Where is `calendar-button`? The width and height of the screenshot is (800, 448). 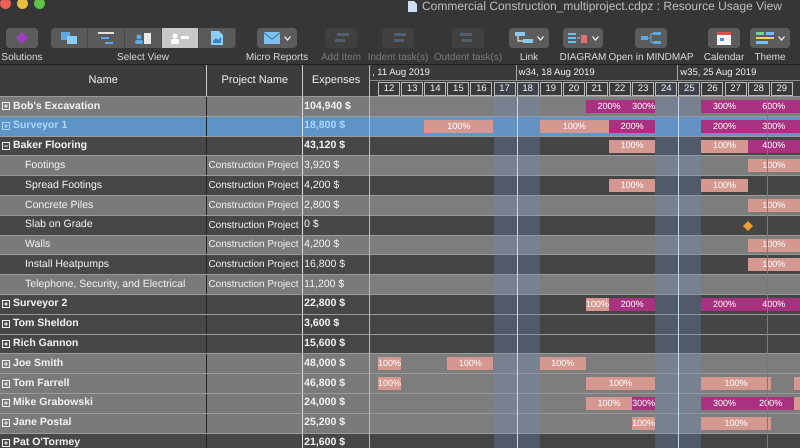 calendar-button is located at coordinates (724, 38).